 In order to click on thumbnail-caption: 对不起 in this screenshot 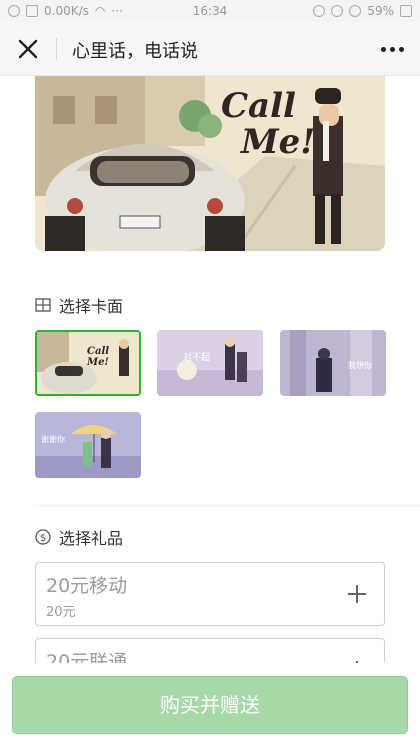, I will do `click(197, 358)`.